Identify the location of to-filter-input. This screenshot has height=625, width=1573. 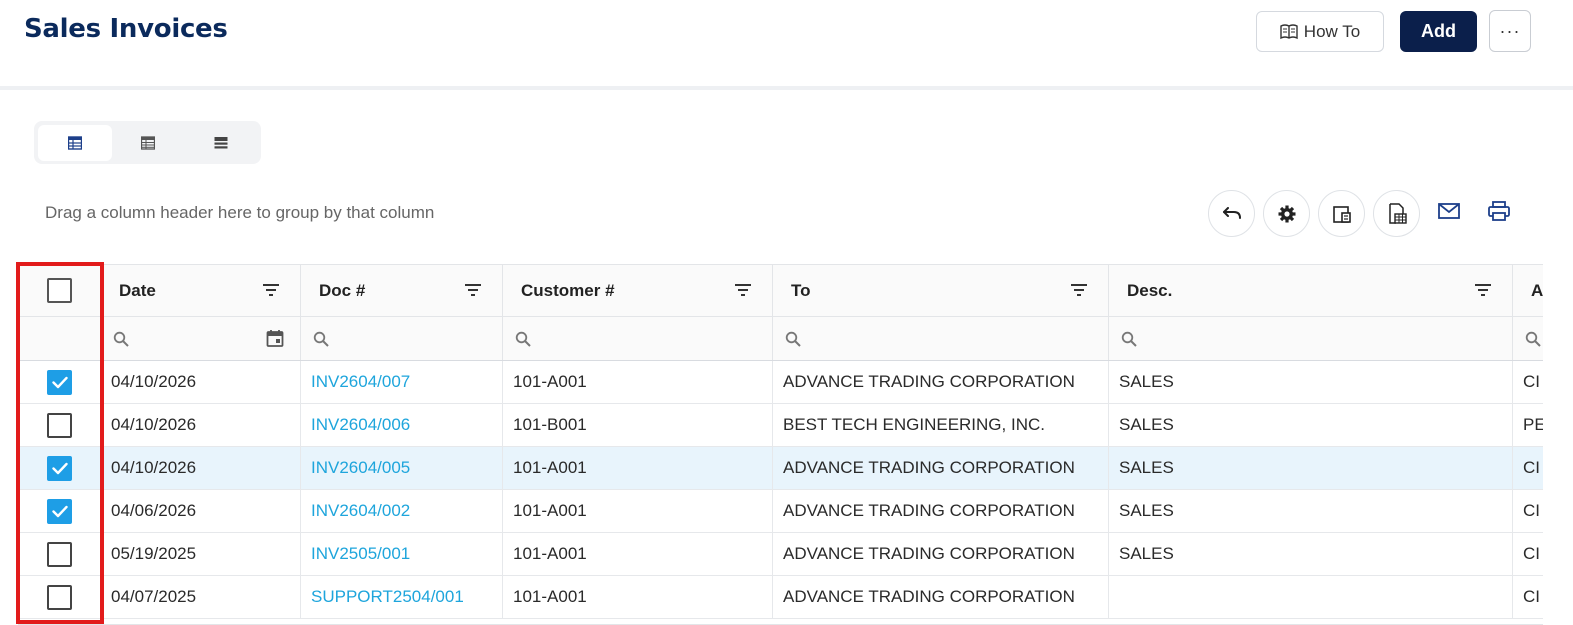
(941, 338).